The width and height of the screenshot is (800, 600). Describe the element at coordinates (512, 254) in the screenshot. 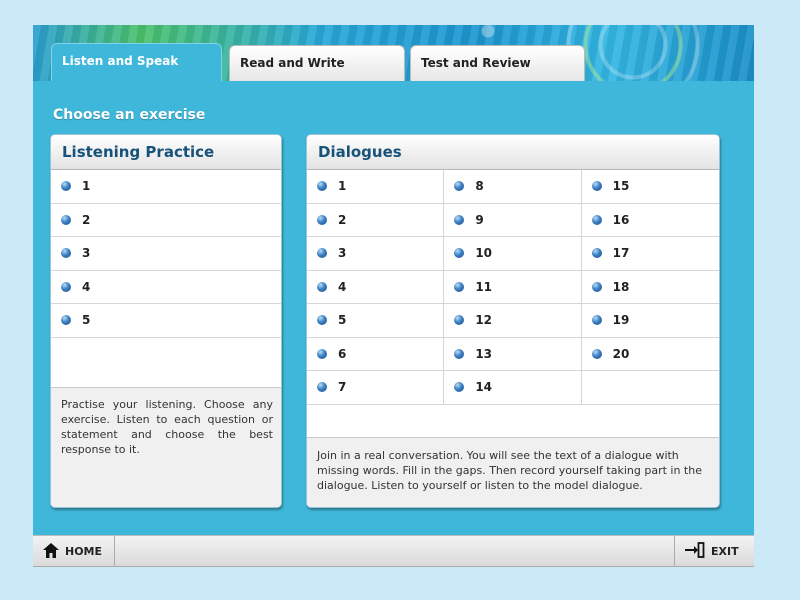

I see `list-item: 10` at that location.